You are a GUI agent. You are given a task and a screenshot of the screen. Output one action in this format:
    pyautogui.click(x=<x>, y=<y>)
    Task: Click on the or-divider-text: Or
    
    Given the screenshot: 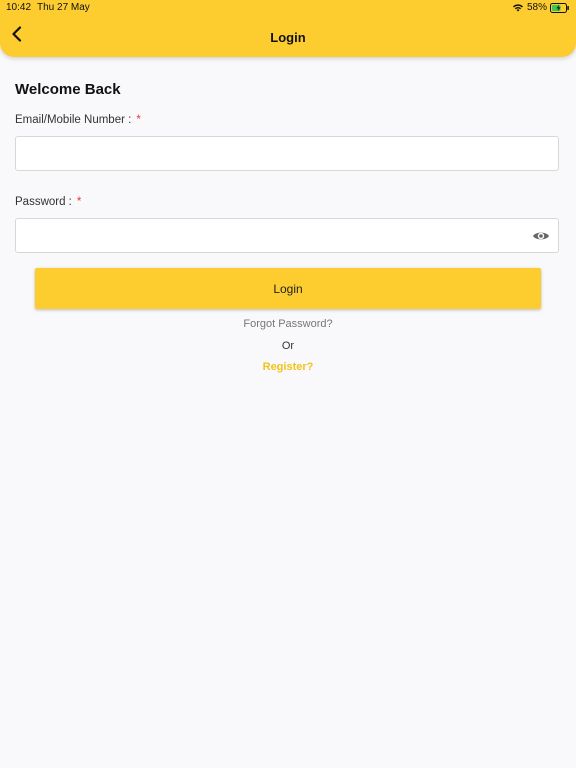 What is the action you would take?
    pyautogui.click(x=288, y=346)
    